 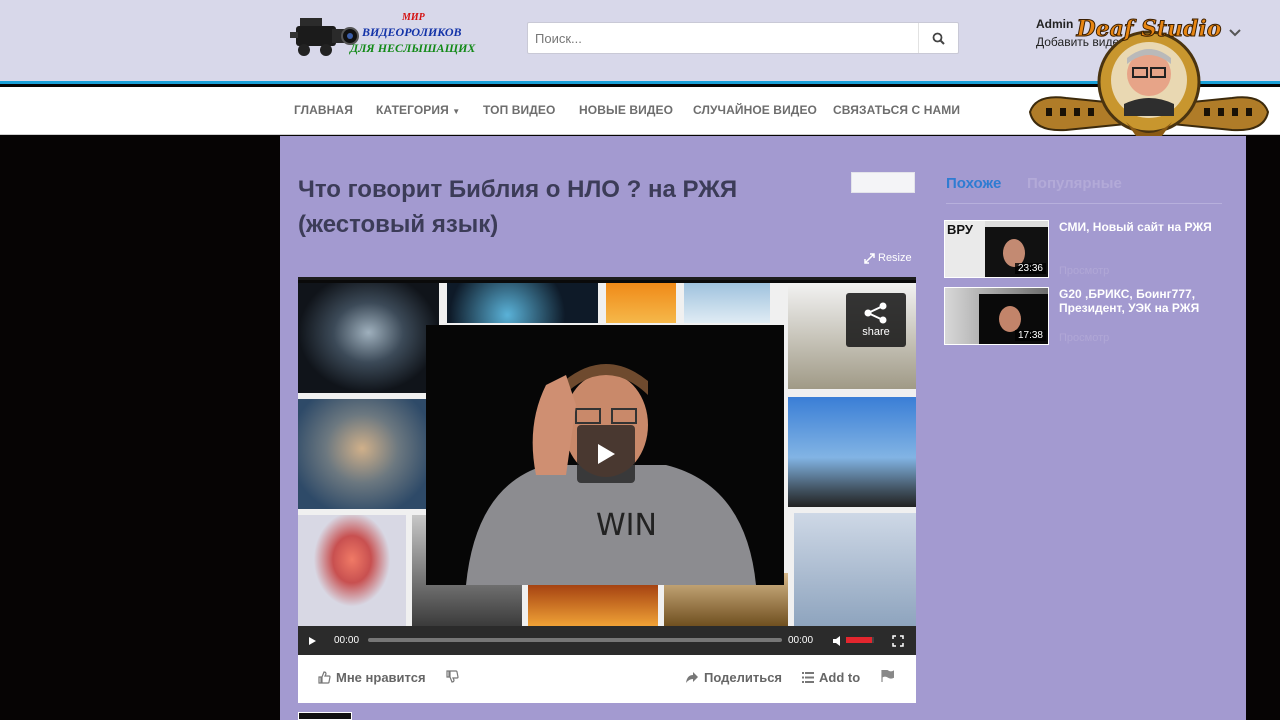 I want to click on nav-random-video: СЛУЧАЙНОЕ ВИДЕО, so click(x=755, y=110).